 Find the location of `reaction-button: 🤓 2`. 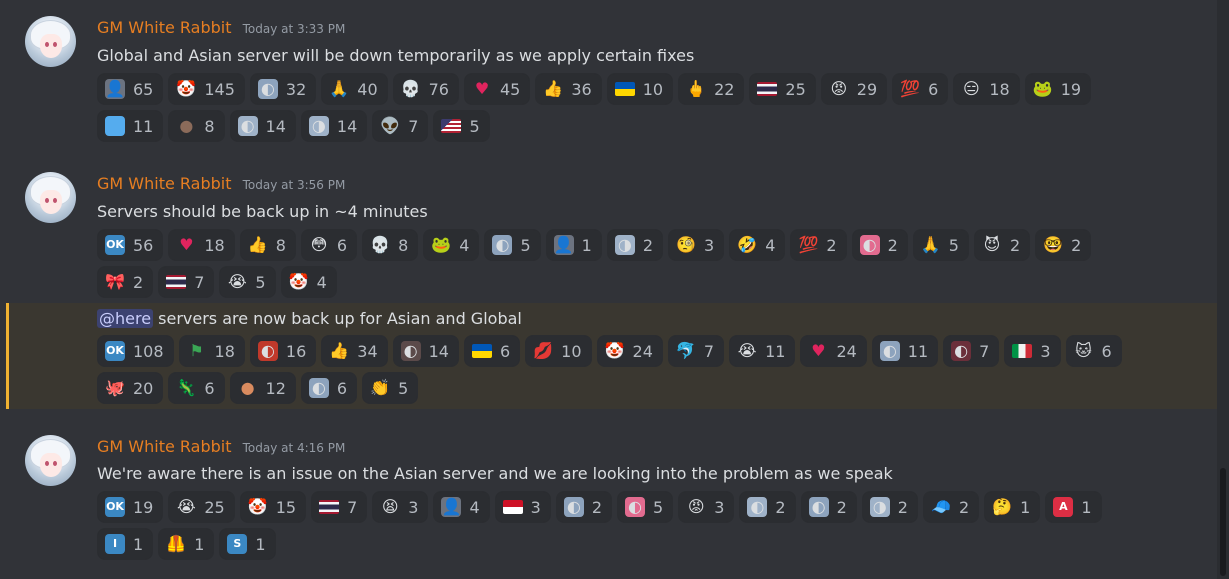

reaction-button: 🤓 2 is located at coordinates (1063, 245).